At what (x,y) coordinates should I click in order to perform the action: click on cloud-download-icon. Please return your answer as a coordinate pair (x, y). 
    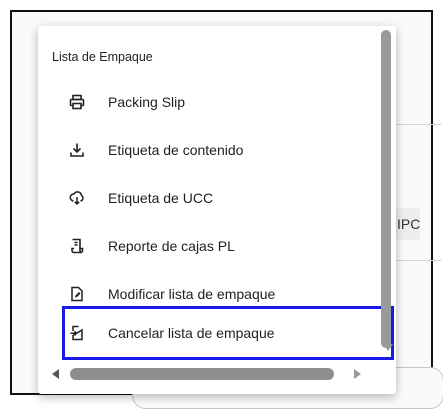
    Looking at the image, I should click on (77, 198).